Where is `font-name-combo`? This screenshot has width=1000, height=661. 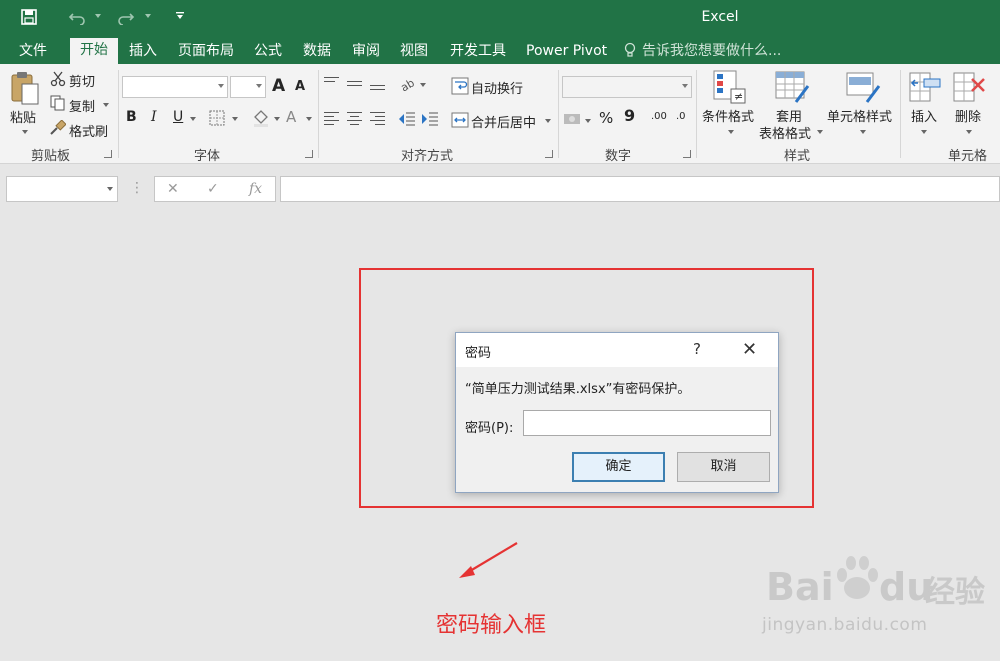
font-name-combo is located at coordinates (175, 87).